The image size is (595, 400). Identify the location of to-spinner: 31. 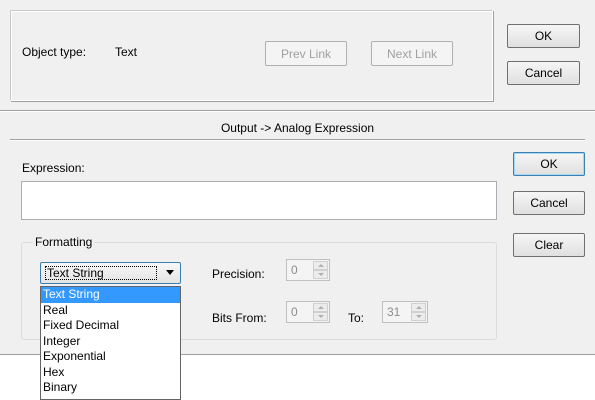
(405, 312).